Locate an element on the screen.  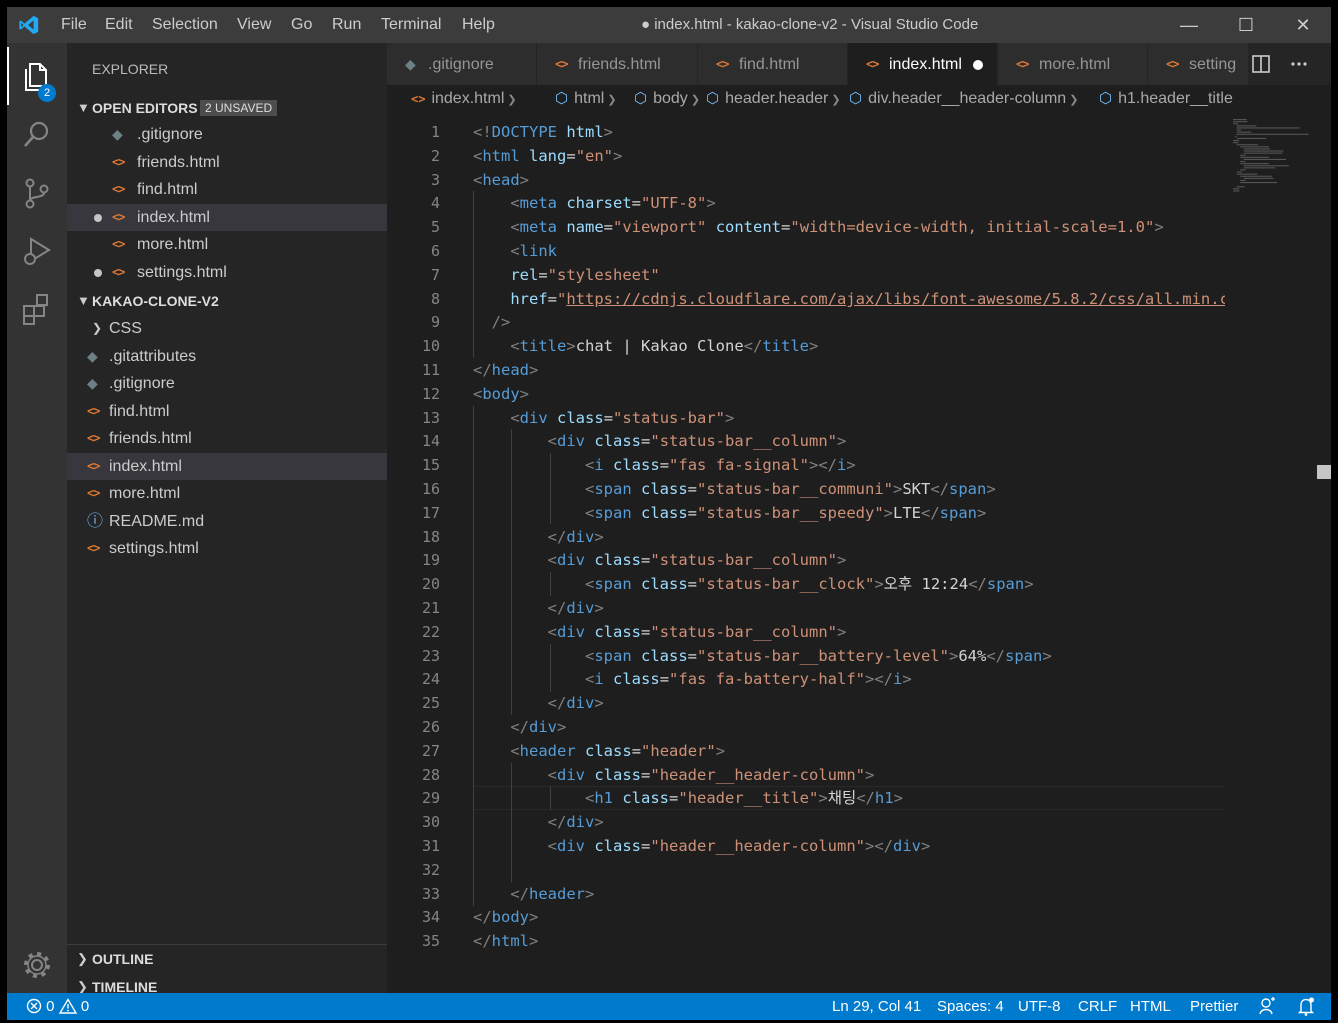
html-icon: <> is located at coordinates (93, 548).